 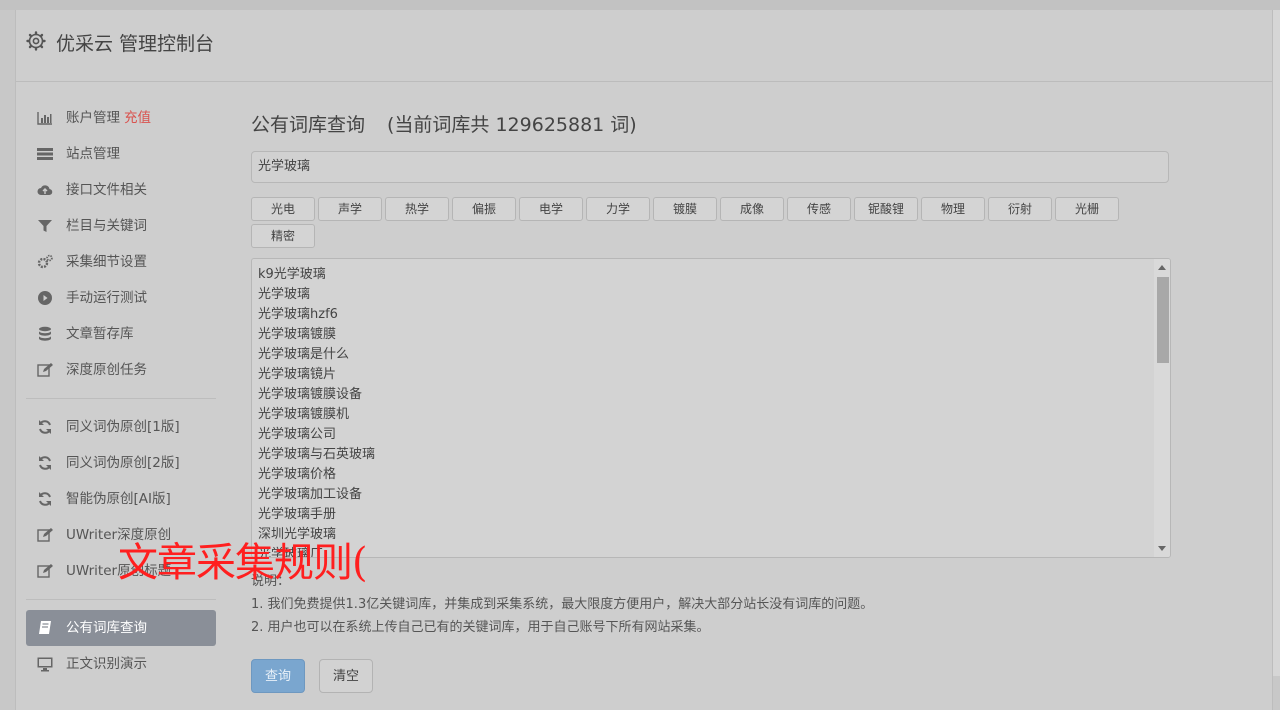 I want to click on sidebar-item-label: 深度原创任务, so click(x=106, y=370).